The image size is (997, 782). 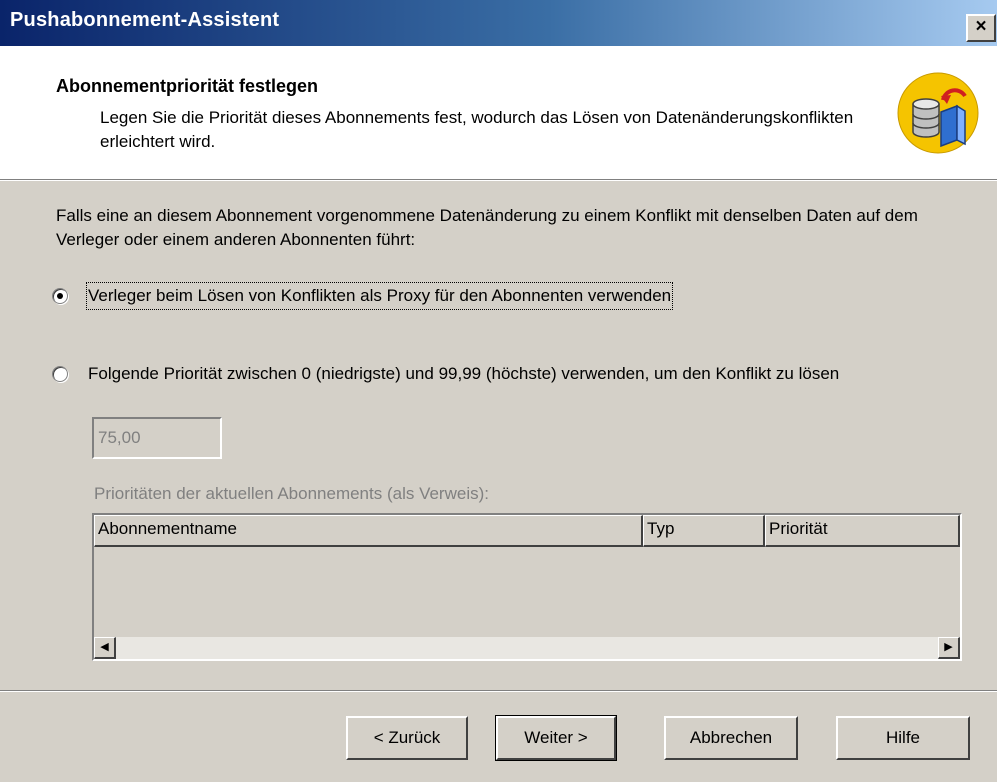 What do you see at coordinates (498, 691) in the screenshot?
I see `footer-divider` at bounding box center [498, 691].